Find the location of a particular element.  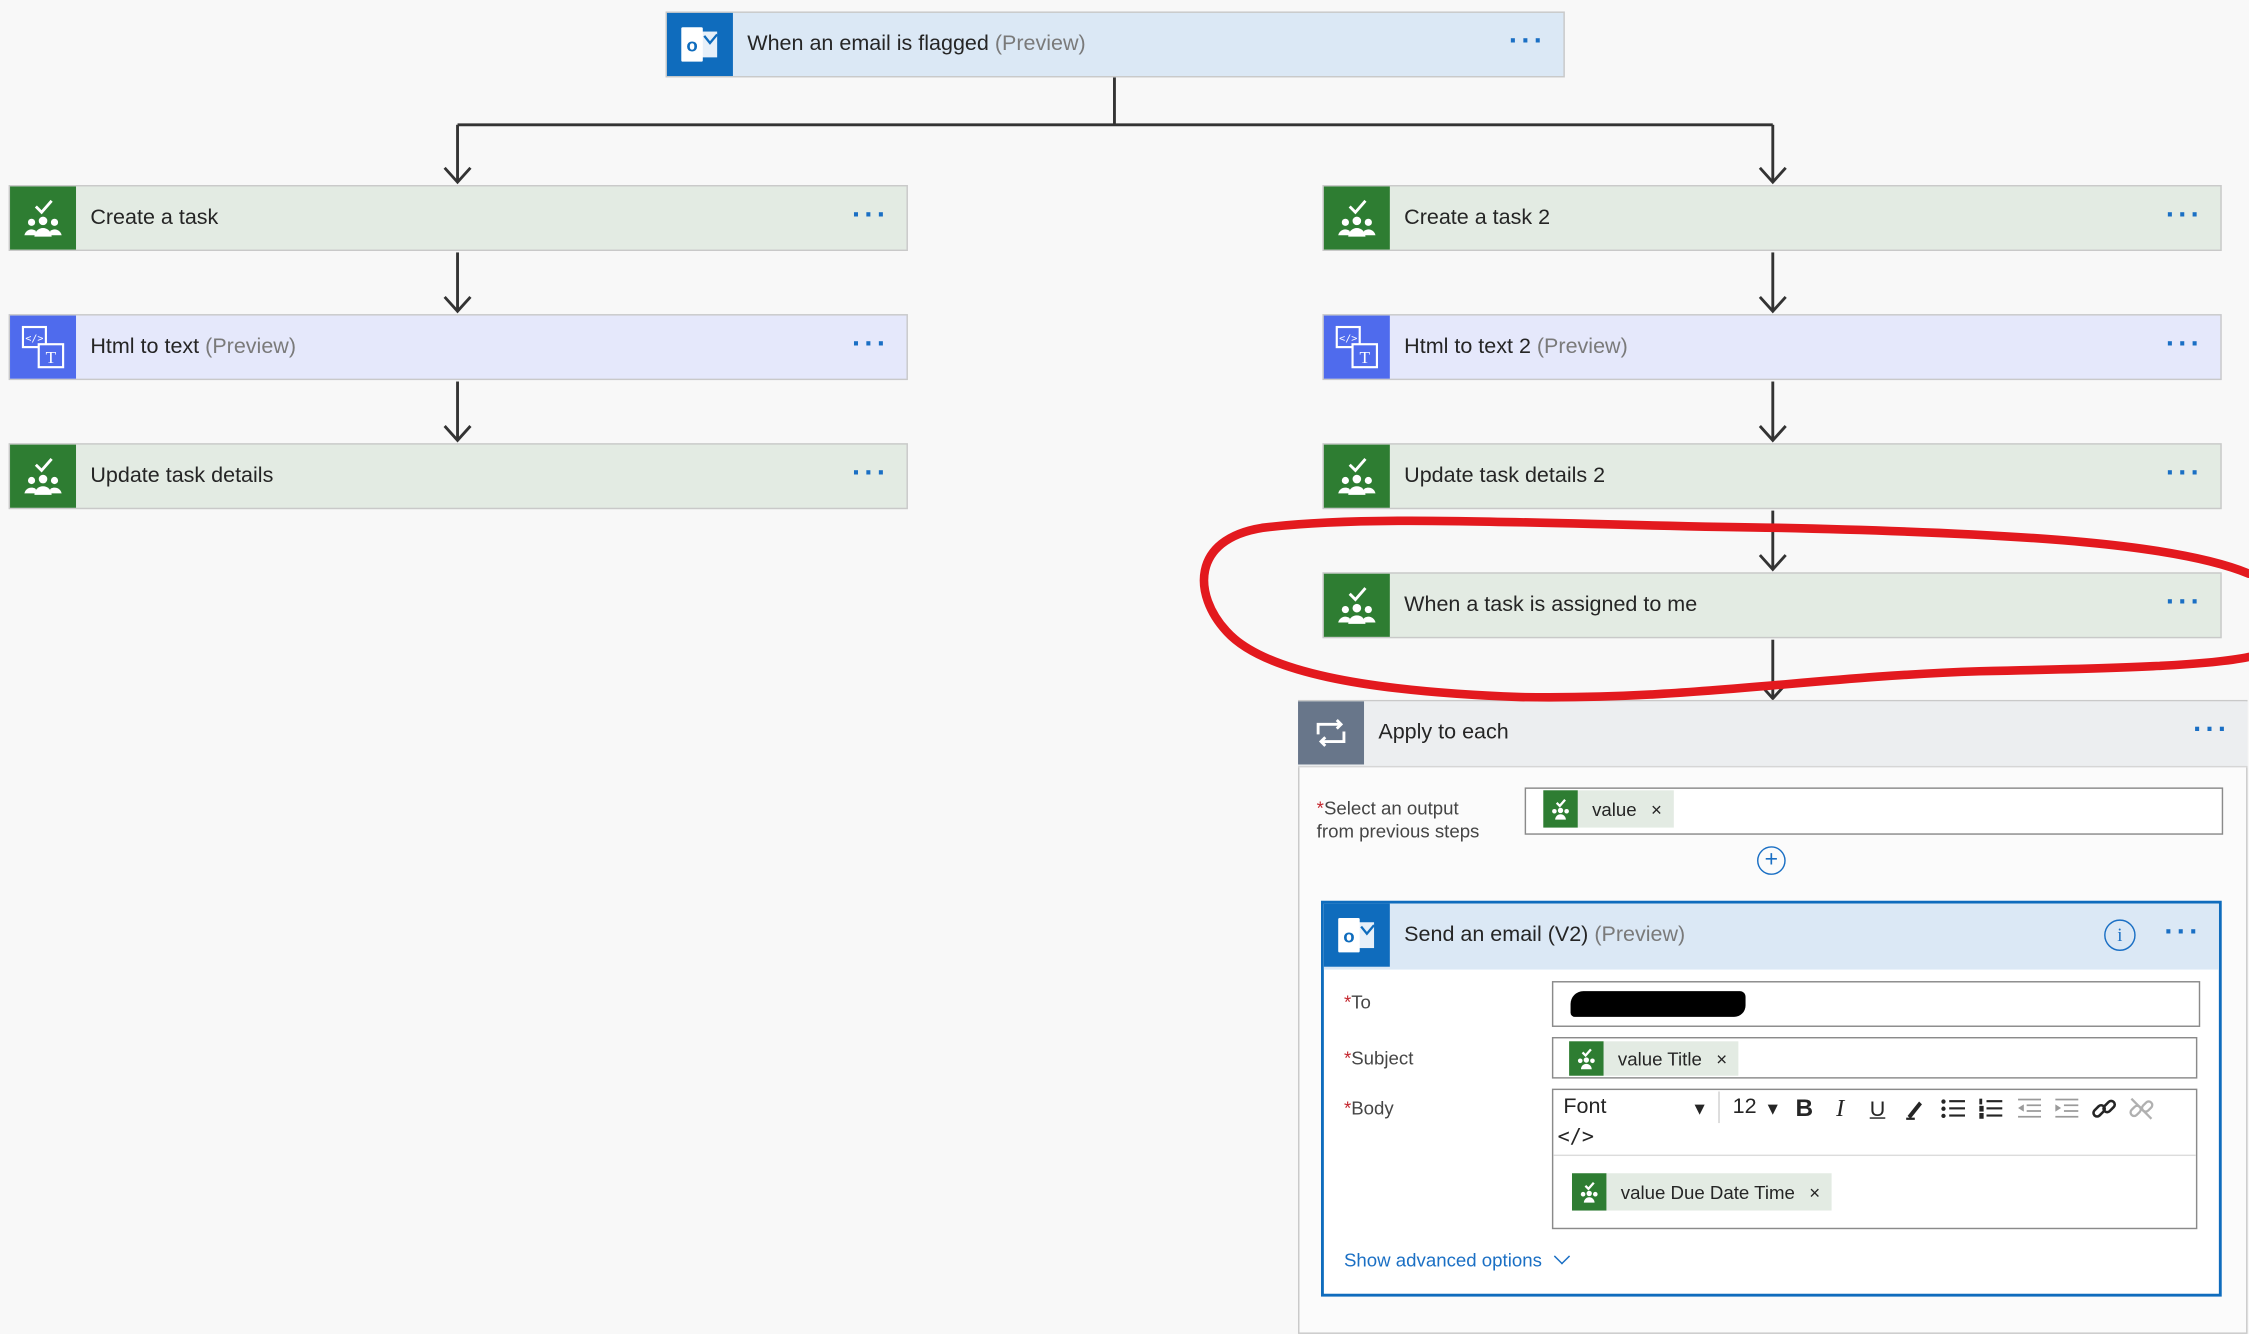

card-title: Html to text is located at coordinates (145, 346).